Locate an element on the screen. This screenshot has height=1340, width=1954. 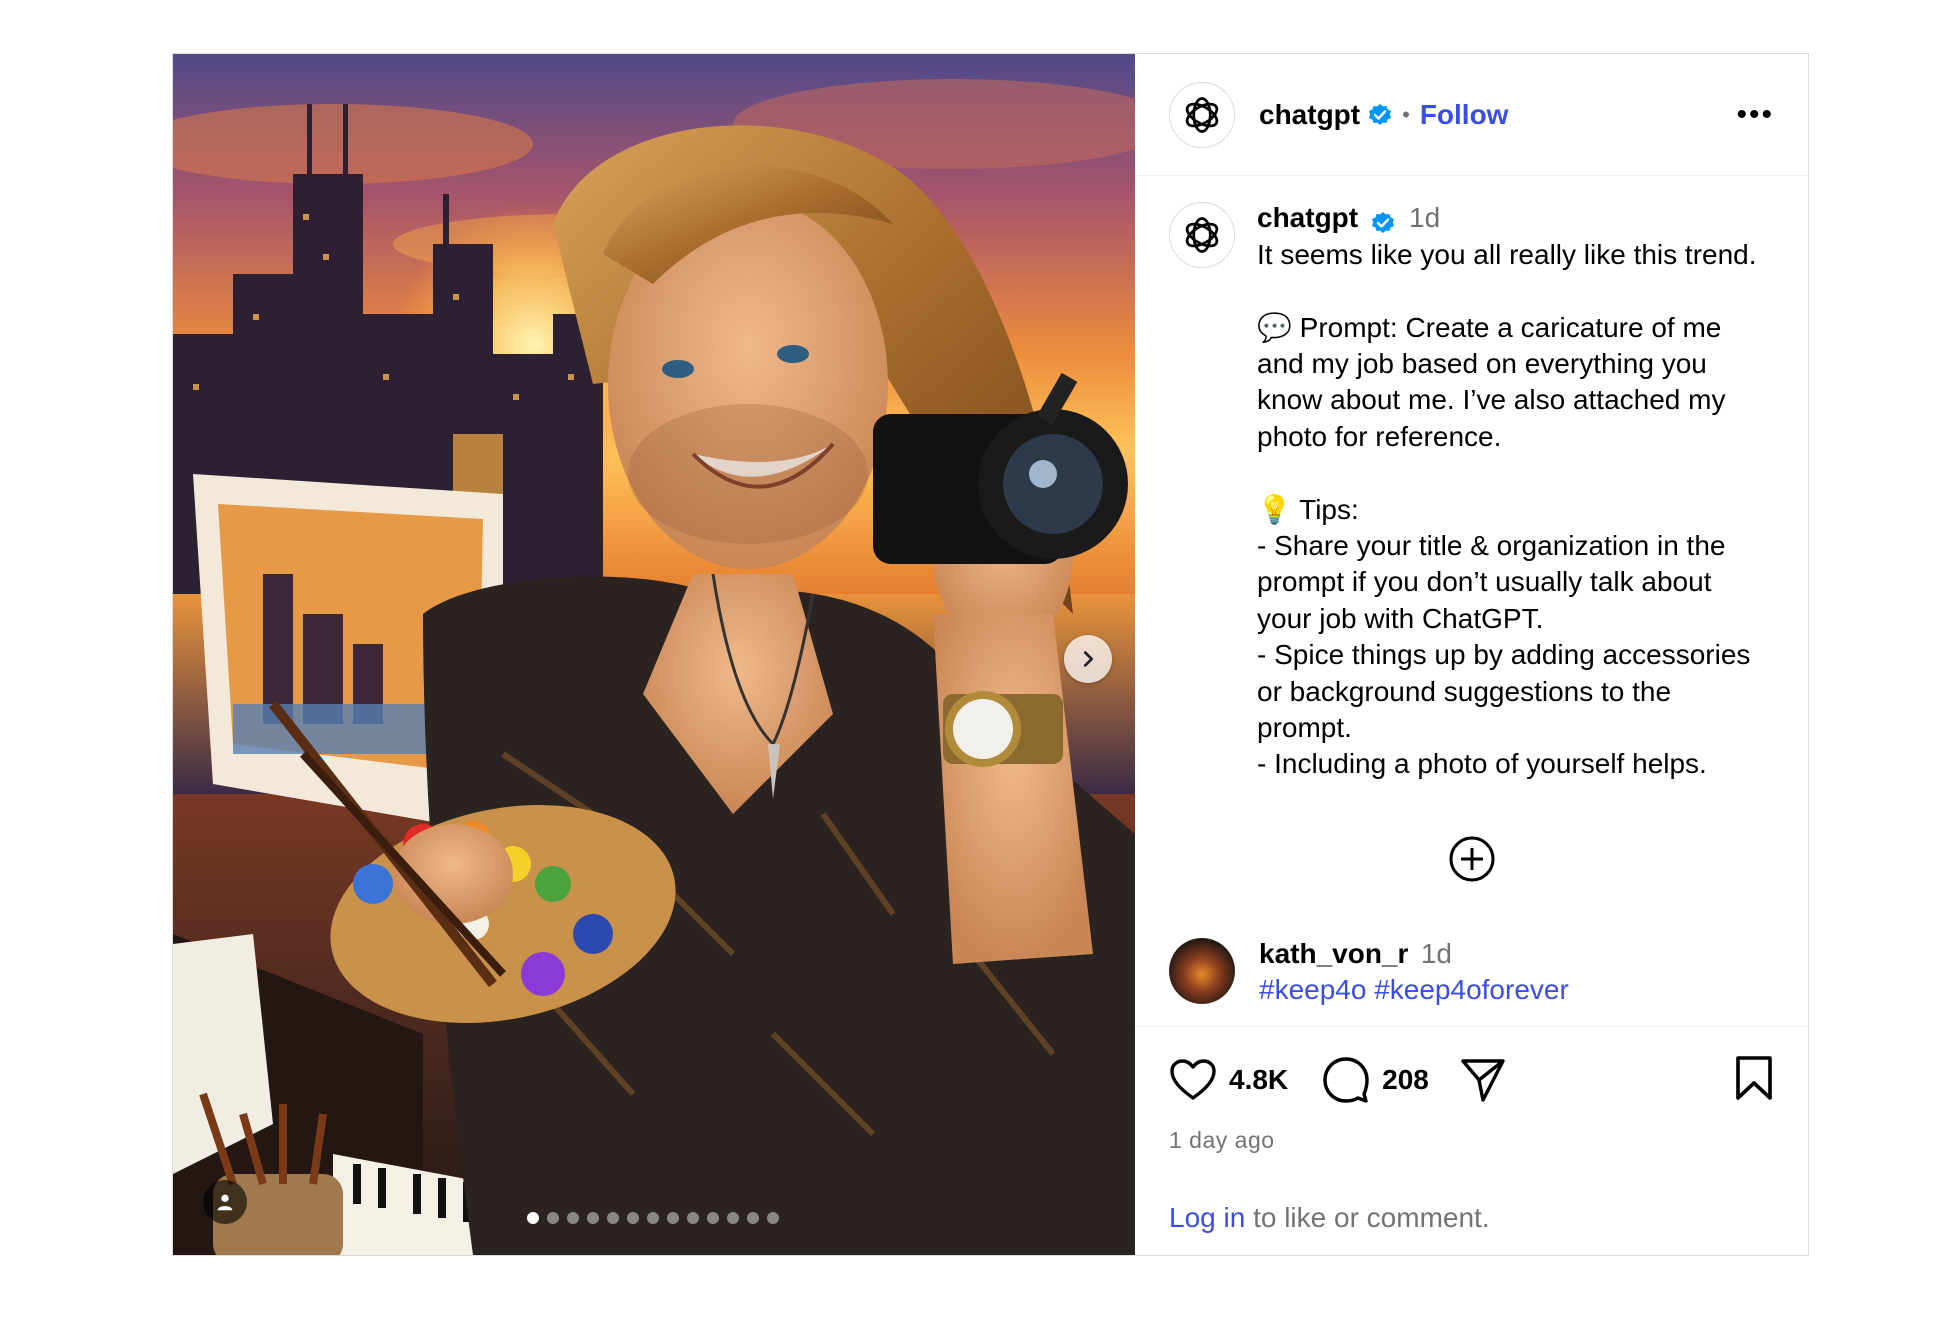
comment: kath_von_r 1d #keep4o #keep4oforever is located at coordinates (1369, 972).